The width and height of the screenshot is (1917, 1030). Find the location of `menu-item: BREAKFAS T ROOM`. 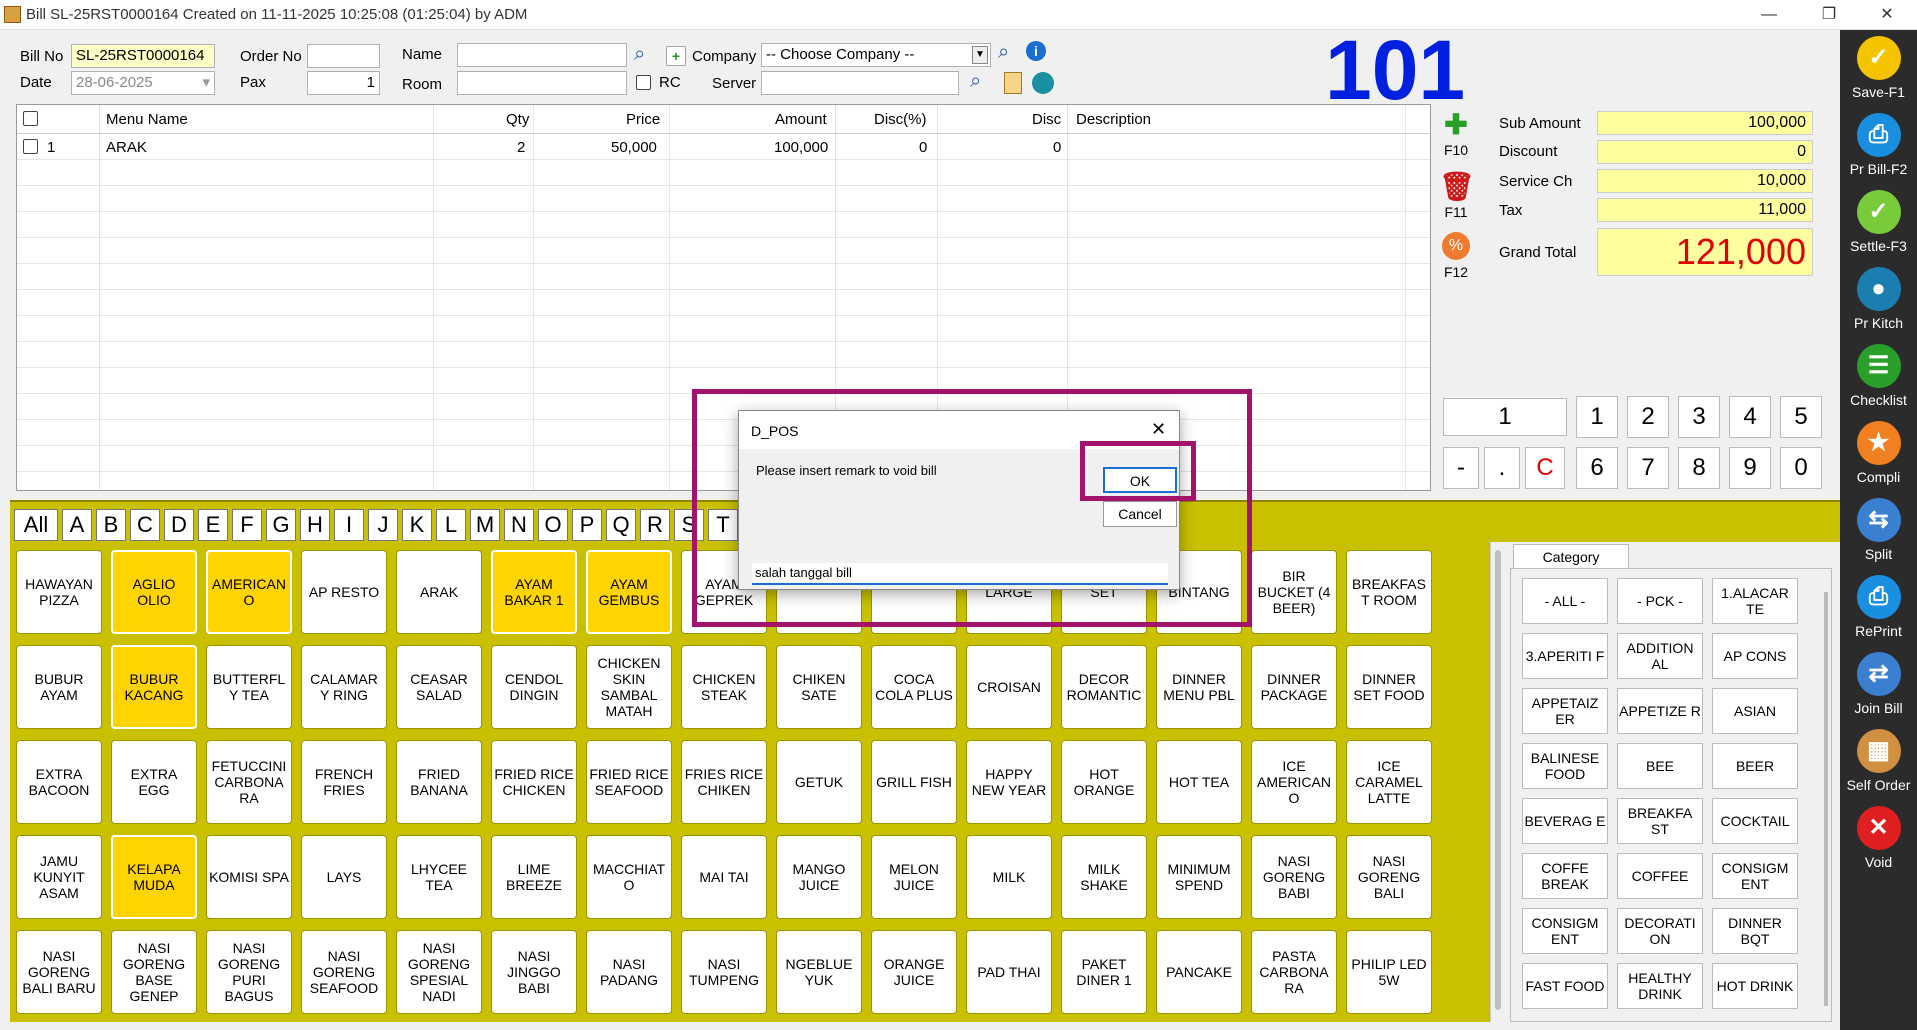

menu-item: BREAKFAS T ROOM is located at coordinates (1389, 592).